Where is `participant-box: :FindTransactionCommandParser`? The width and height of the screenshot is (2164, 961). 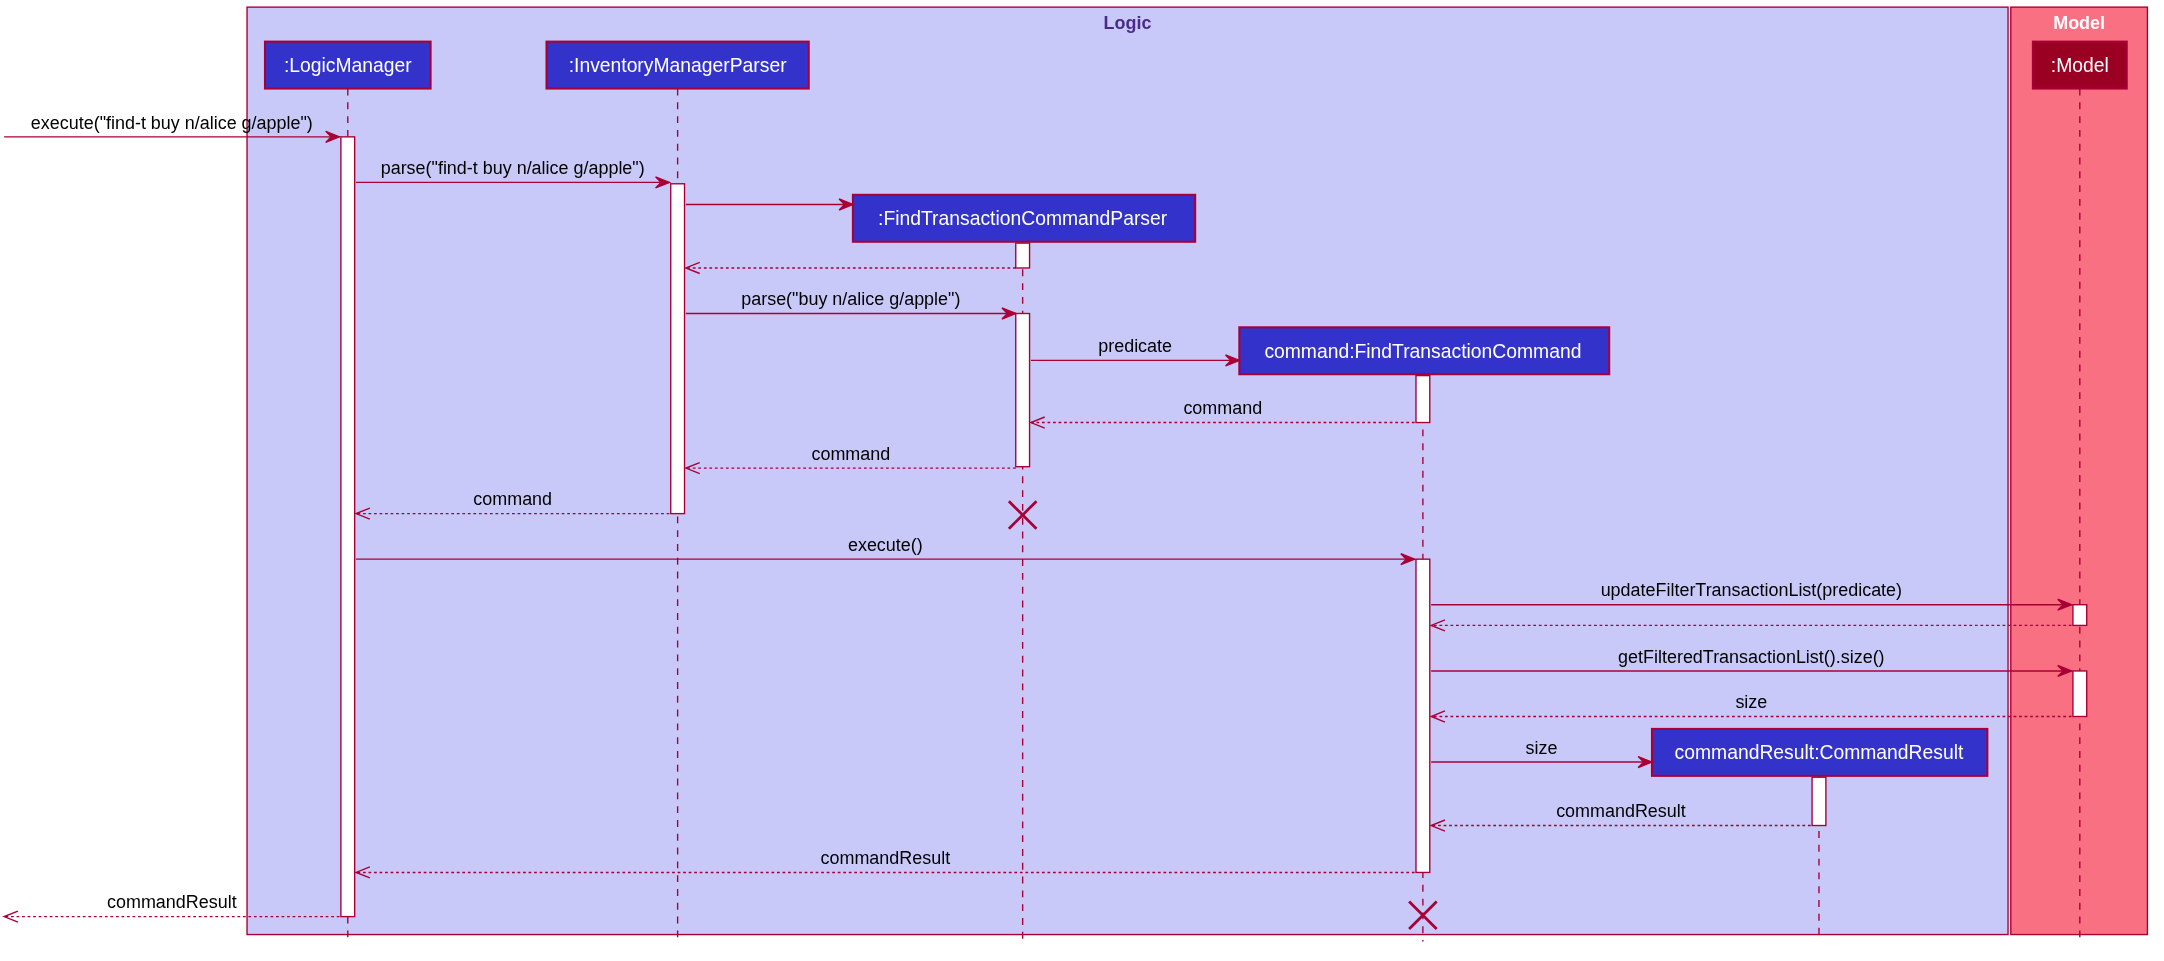
participant-box: :FindTransactionCommandParser is located at coordinates (1024, 218).